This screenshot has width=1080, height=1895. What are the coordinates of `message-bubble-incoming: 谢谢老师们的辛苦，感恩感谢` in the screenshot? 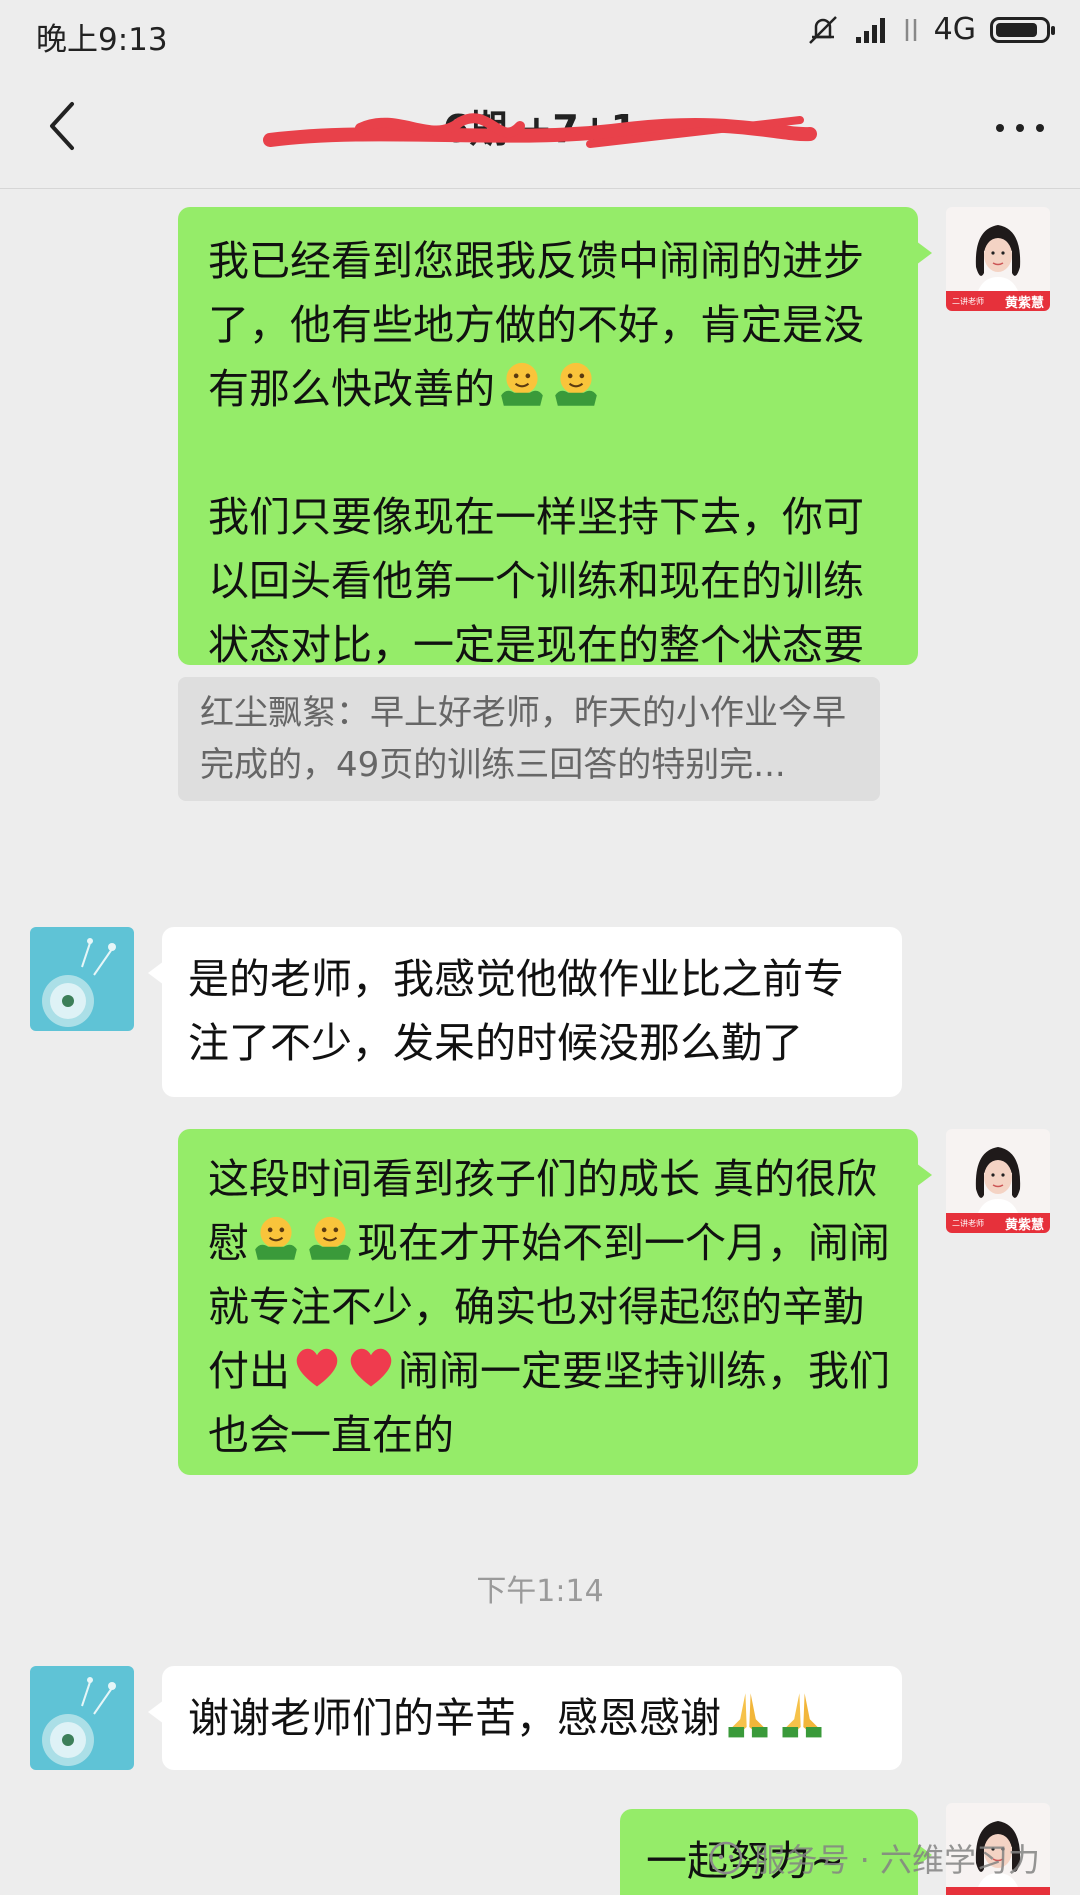 It's located at (525, 1718).